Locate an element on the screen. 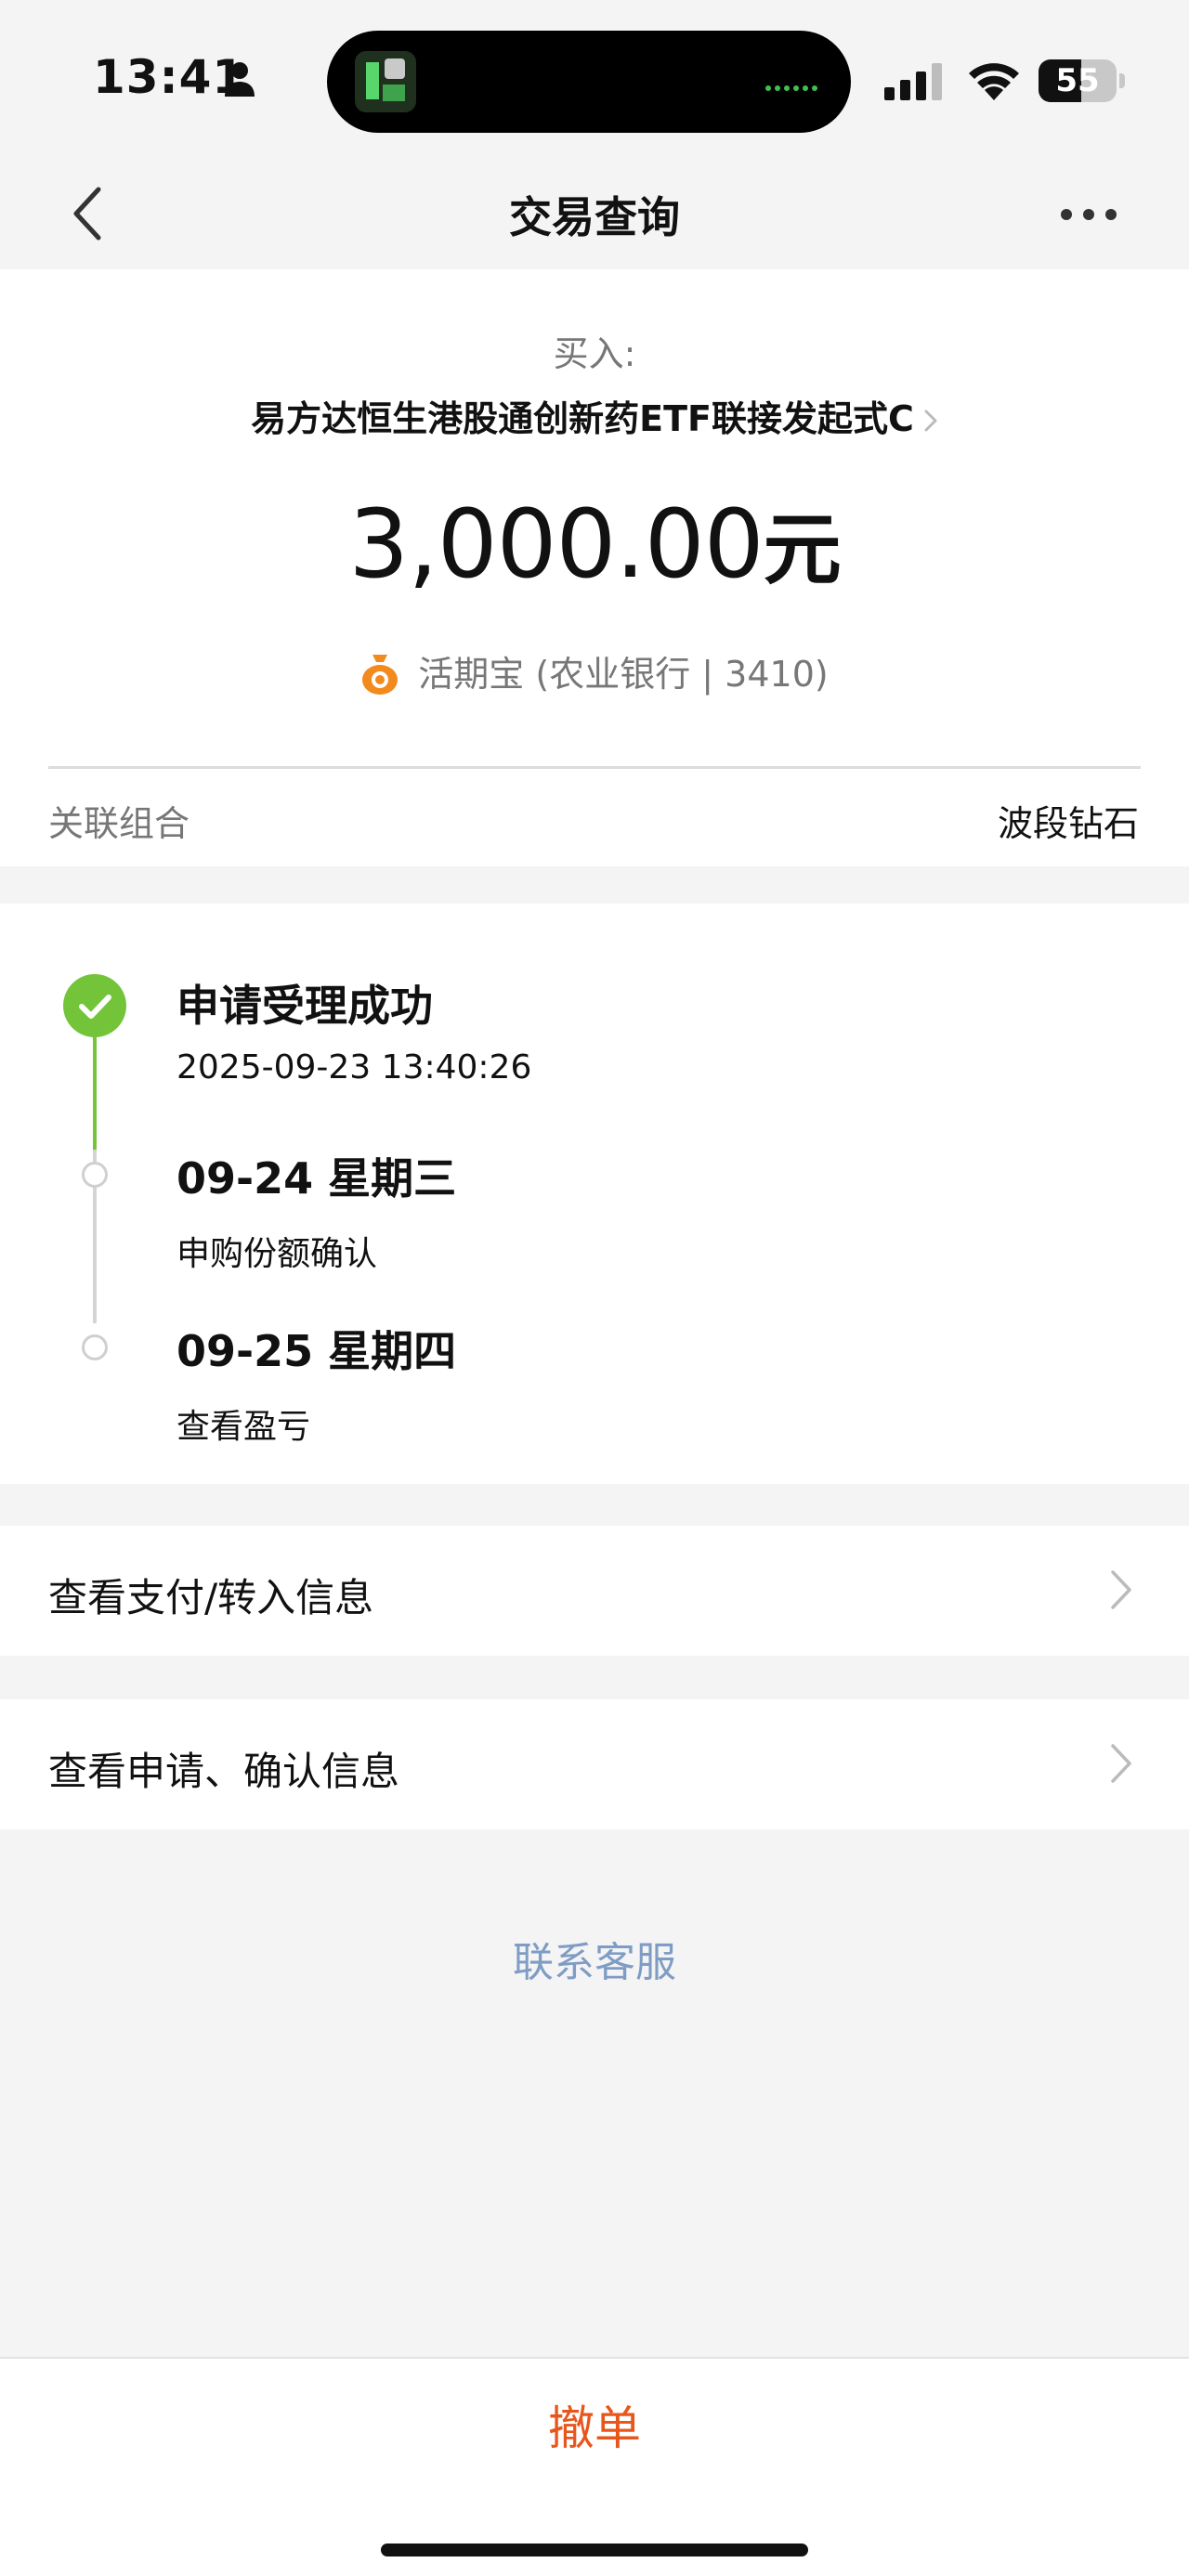 The width and height of the screenshot is (1189, 2576). page-title: 交易查询 is located at coordinates (594, 217).